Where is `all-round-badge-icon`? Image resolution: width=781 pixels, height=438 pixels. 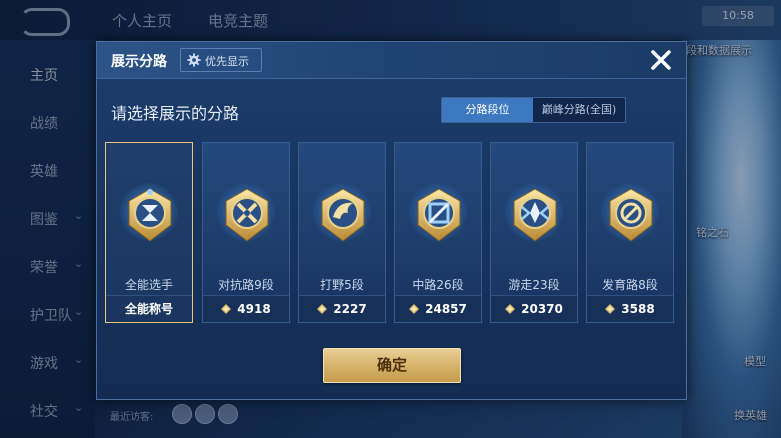 all-round-badge-icon is located at coordinates (150, 215).